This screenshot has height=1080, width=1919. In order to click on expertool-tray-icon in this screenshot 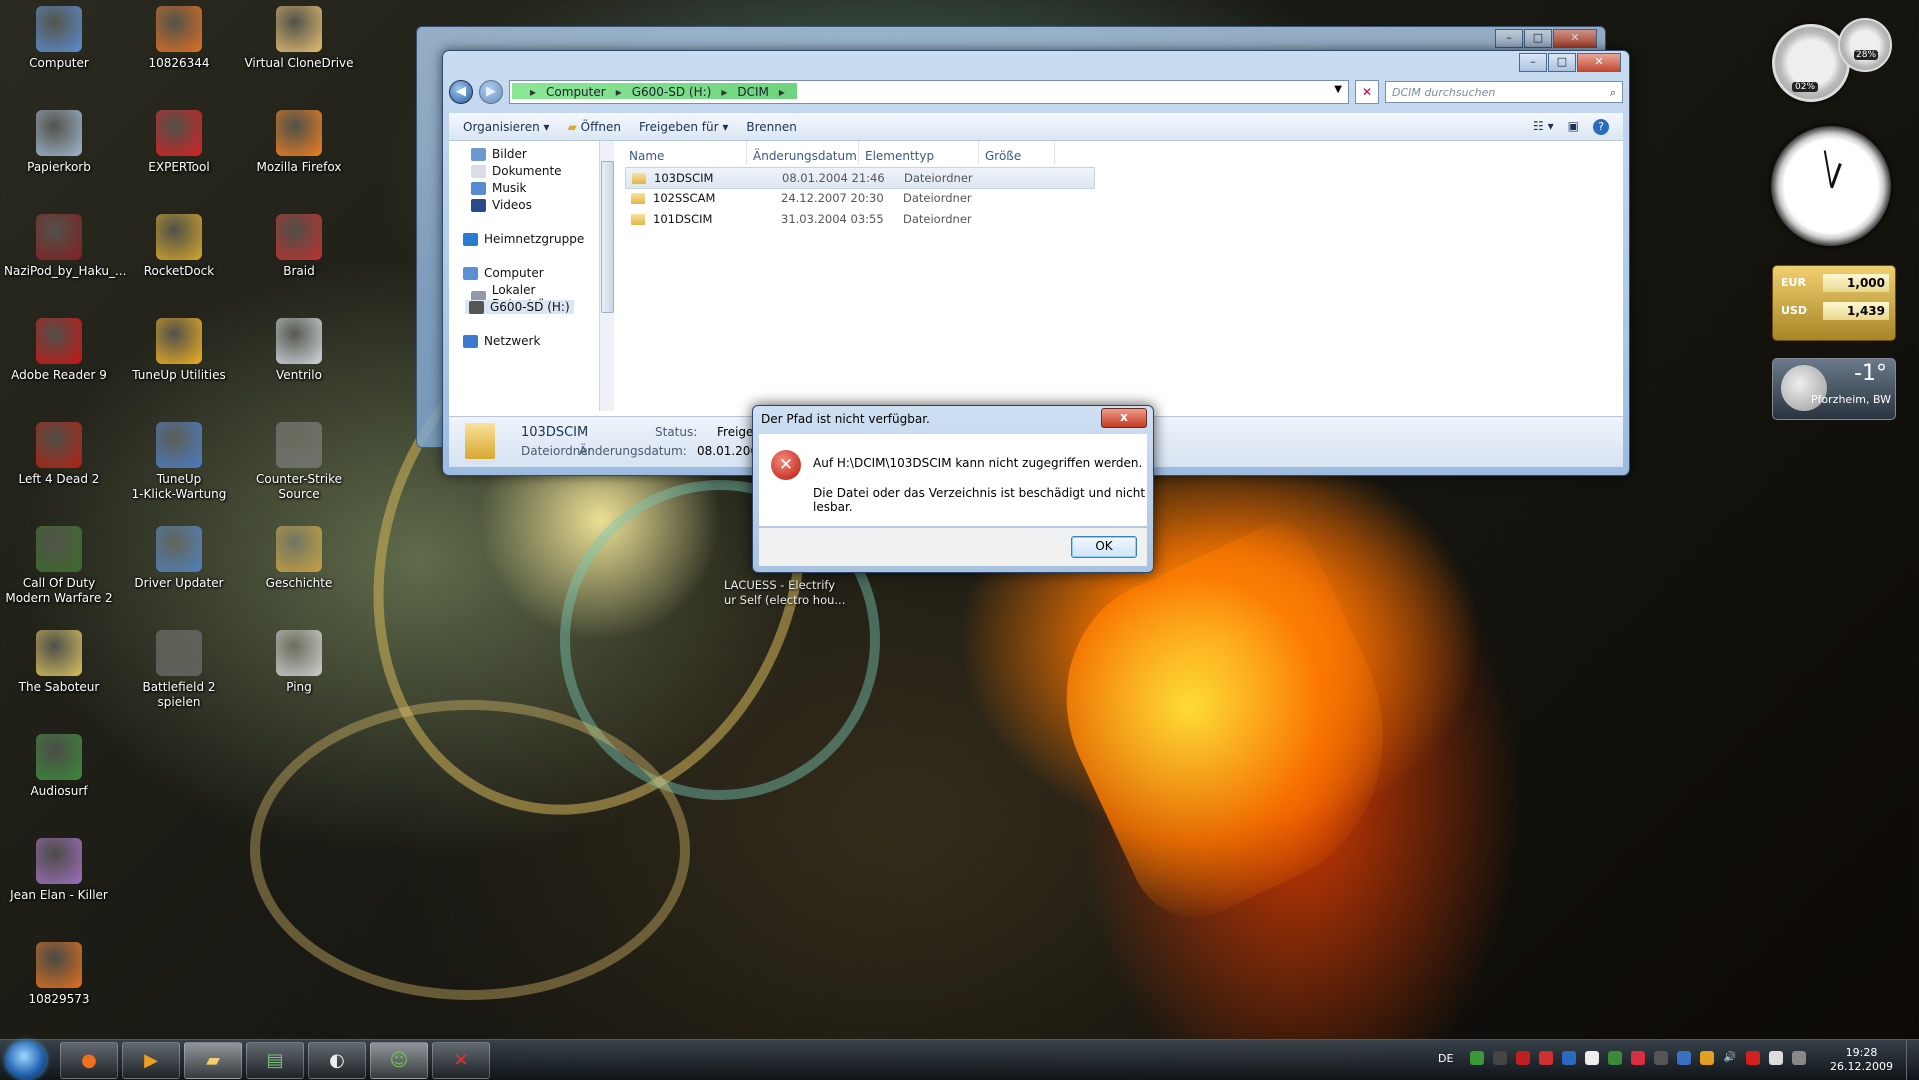, I will do `click(1523, 1058)`.